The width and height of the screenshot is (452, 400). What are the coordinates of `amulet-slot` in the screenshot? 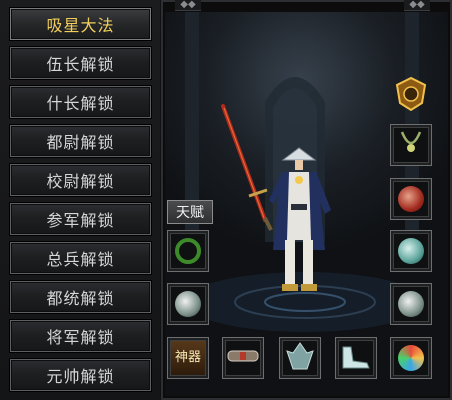 It's located at (411, 199).